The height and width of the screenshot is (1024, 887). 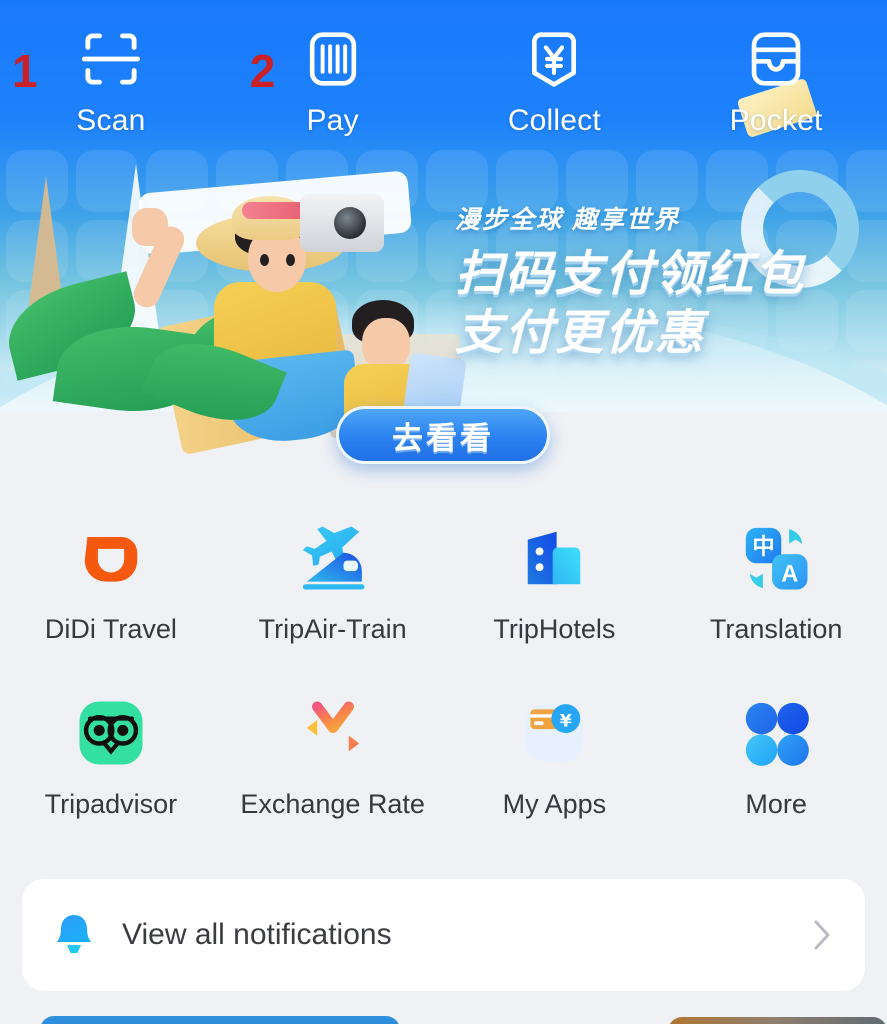 I want to click on app-tripair-train: TripAir-Train, so click(x=333, y=580).